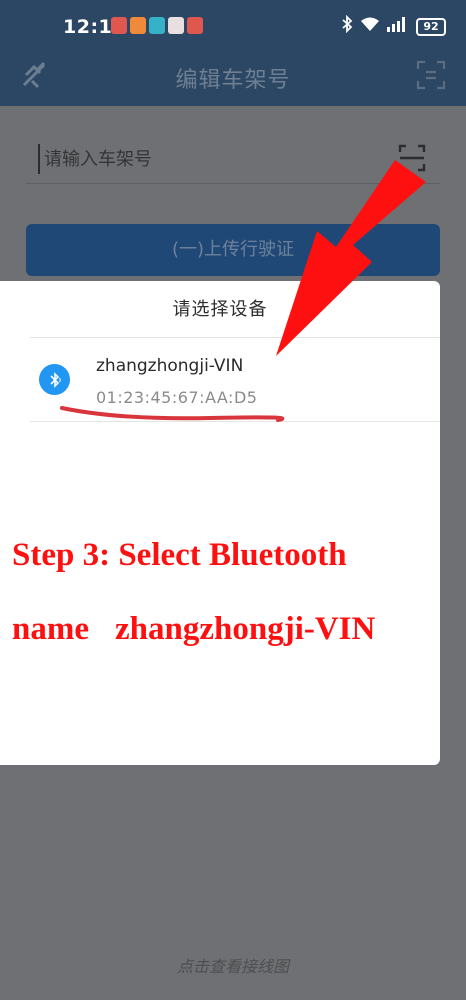 The width and height of the screenshot is (466, 1000). I want to click on dialog-title: 请选择设备, so click(220, 309).